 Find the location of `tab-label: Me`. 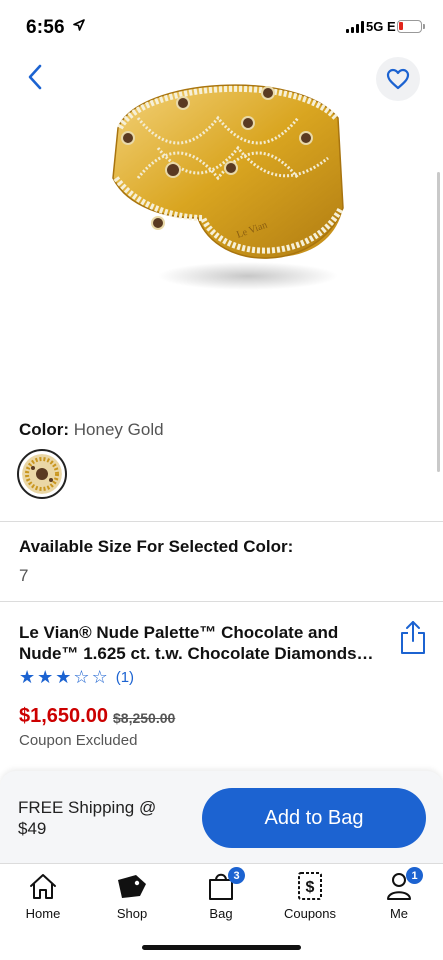

tab-label: Me is located at coordinates (399, 913).